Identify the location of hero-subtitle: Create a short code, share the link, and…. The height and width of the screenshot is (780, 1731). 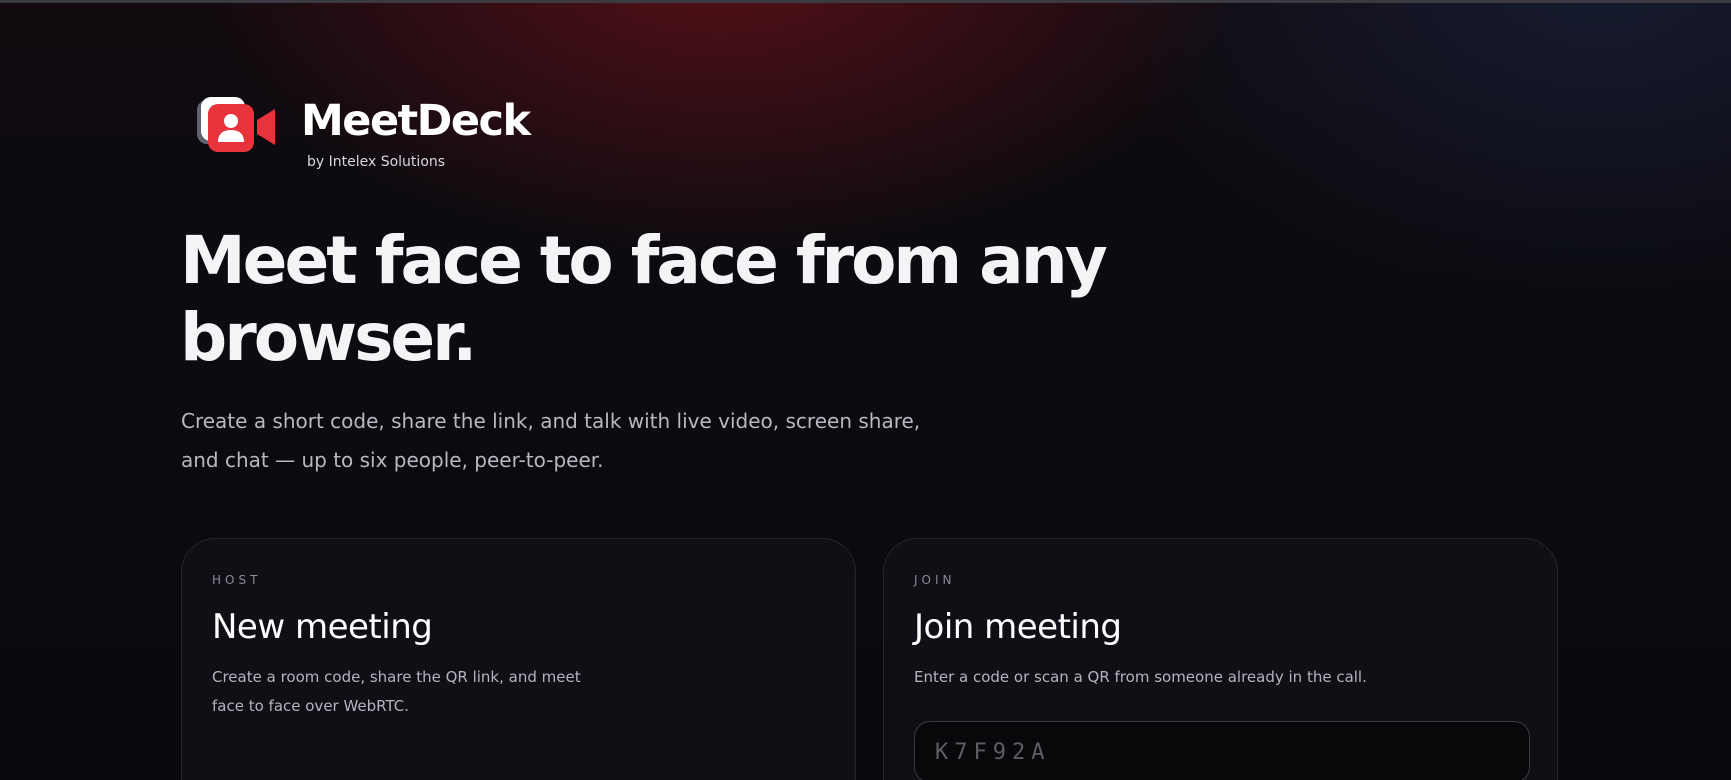
(551, 440).